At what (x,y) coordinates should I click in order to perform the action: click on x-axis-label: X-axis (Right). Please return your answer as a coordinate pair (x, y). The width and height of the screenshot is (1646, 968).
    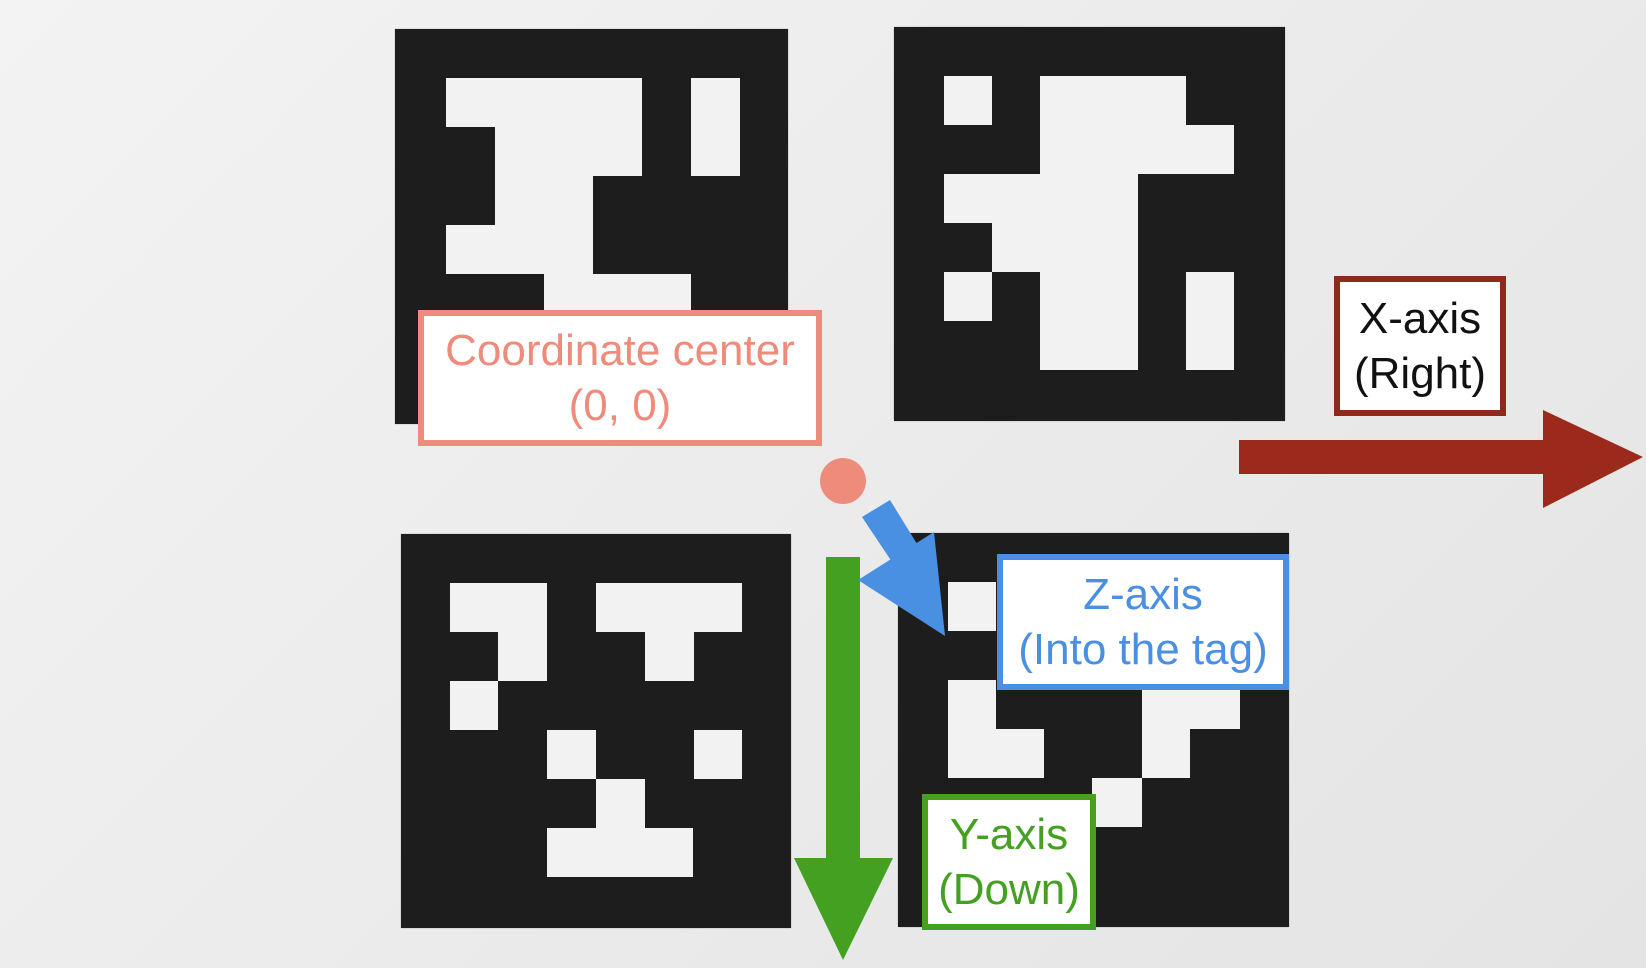
    Looking at the image, I should click on (1420, 346).